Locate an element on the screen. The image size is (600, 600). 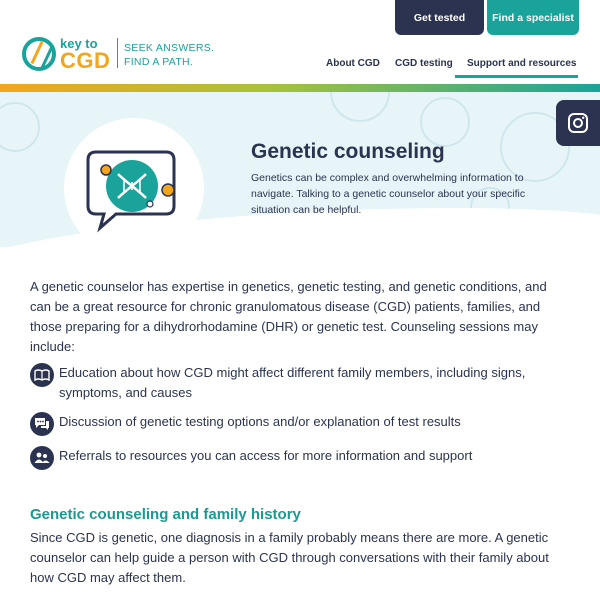
header-gradient-bar is located at coordinates (300, 88).